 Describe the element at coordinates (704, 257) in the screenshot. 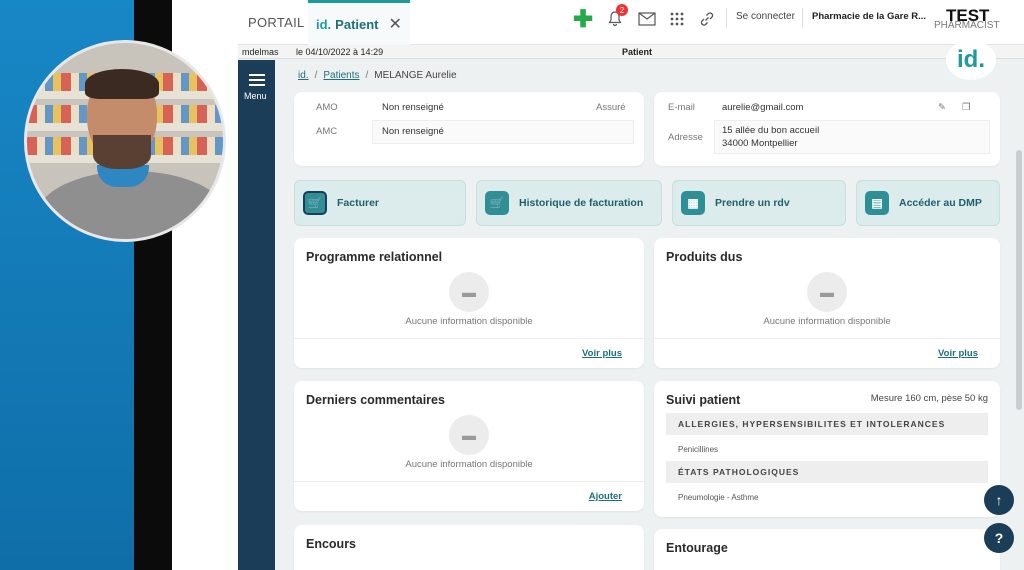

I see `produits-title: Produits dus` at that location.